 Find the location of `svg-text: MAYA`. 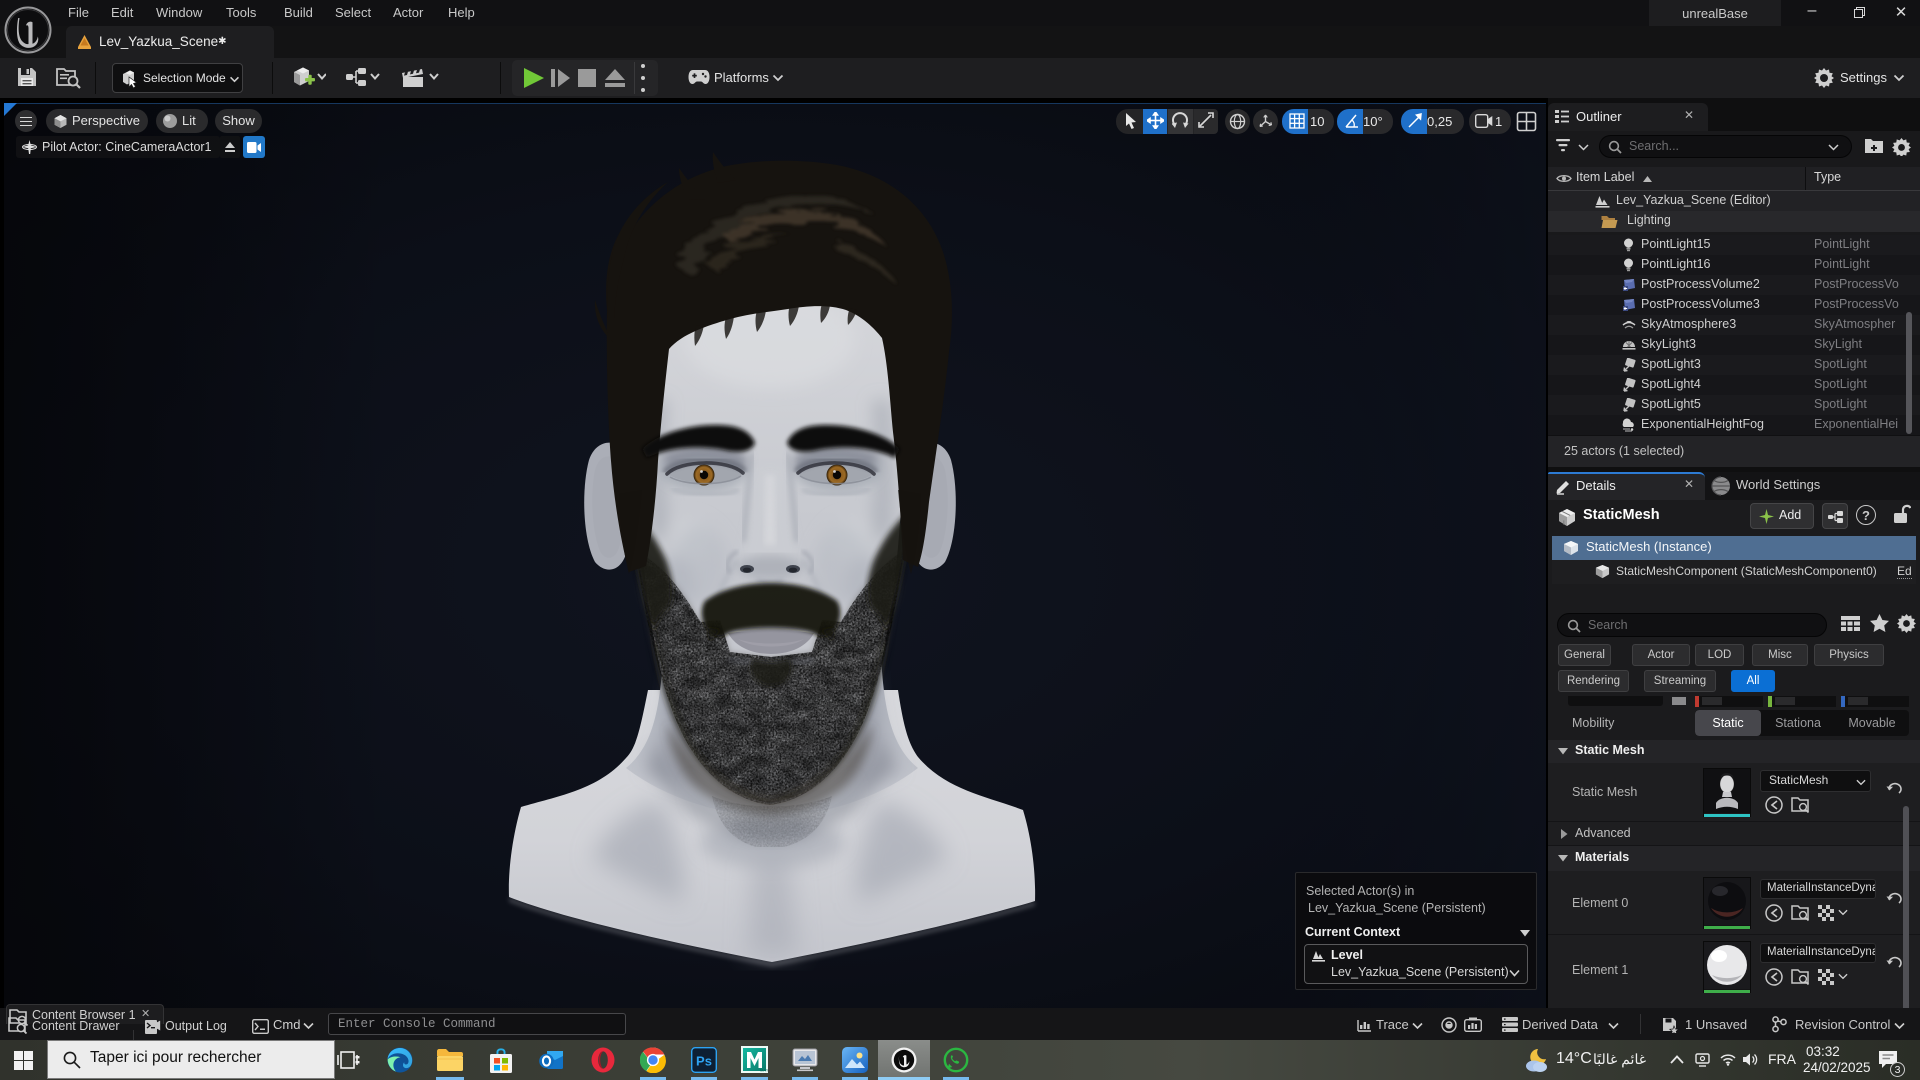

svg-text: MAYA is located at coordinates (764, 1070).